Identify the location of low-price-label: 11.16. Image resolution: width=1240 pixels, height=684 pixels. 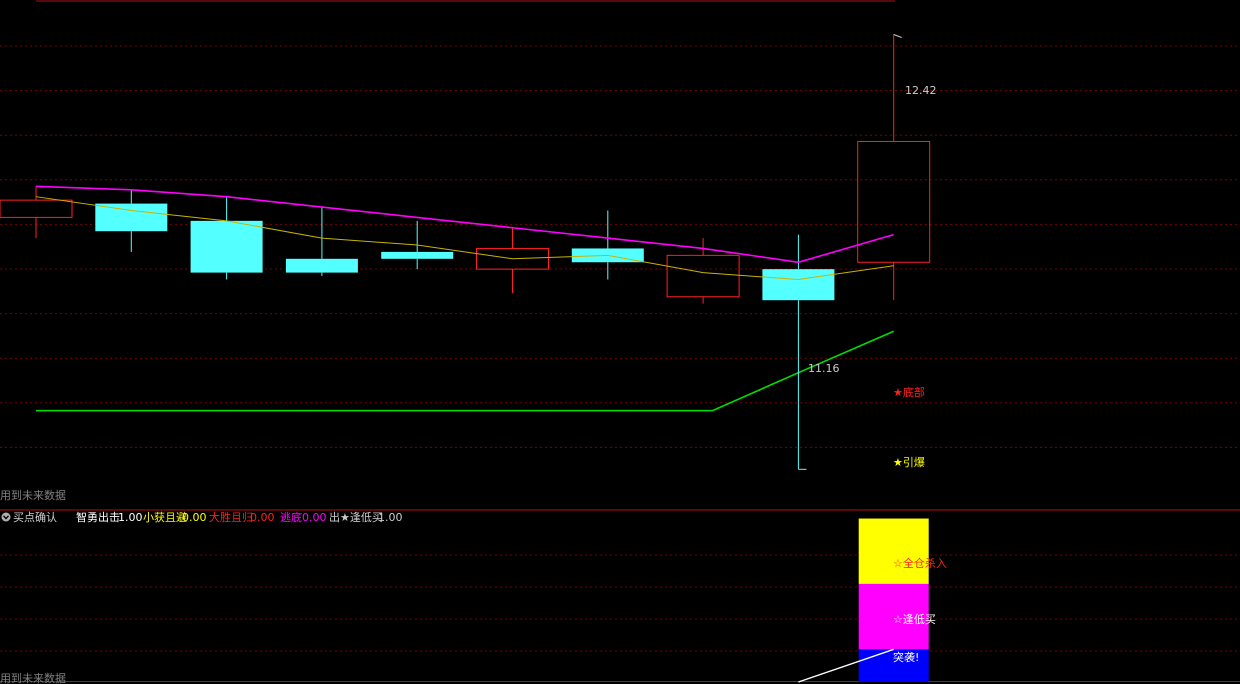
(824, 368).